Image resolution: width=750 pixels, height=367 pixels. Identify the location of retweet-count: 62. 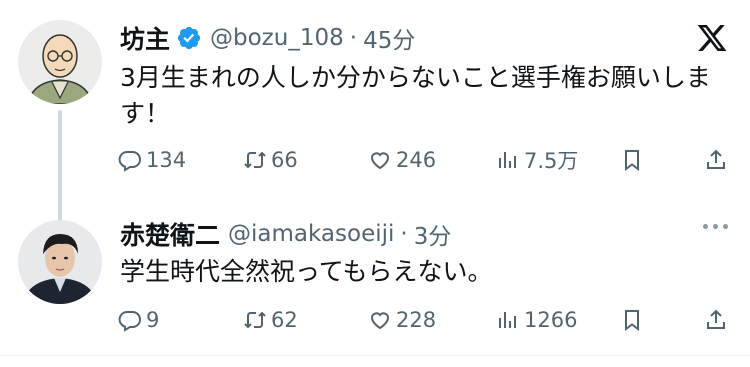
(284, 320).